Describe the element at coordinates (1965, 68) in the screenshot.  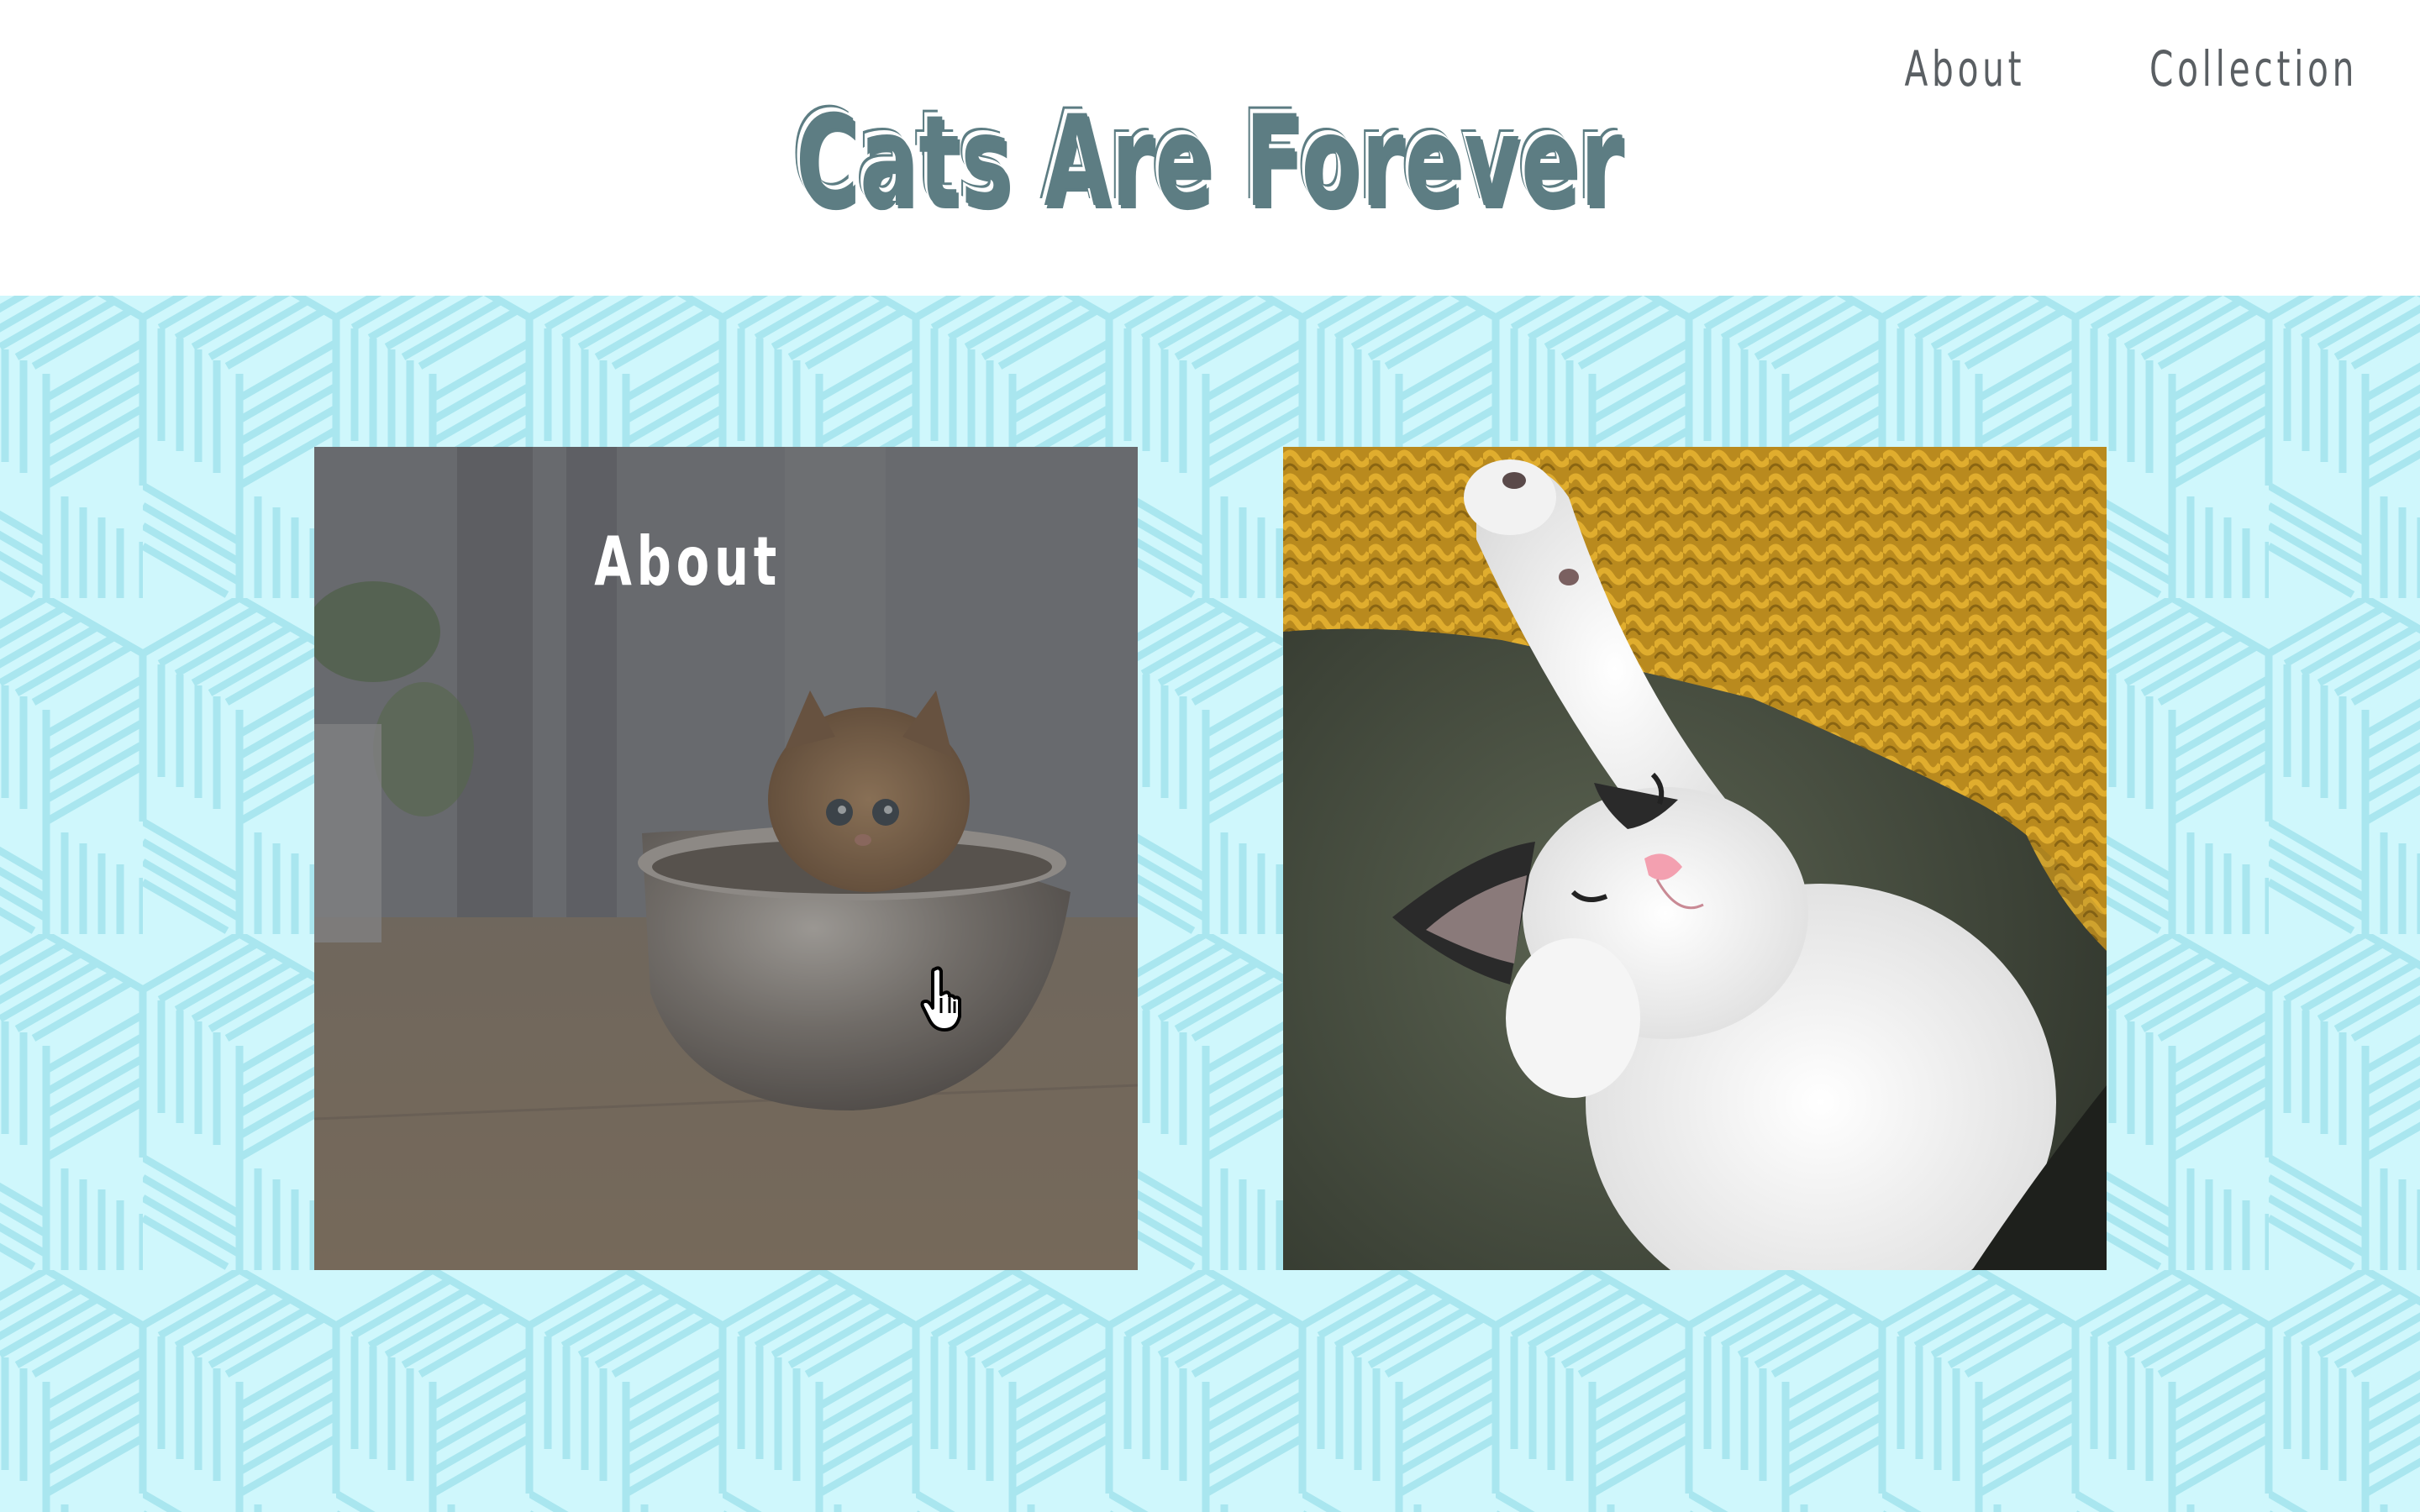
I see `nav-link-about: About` at that location.